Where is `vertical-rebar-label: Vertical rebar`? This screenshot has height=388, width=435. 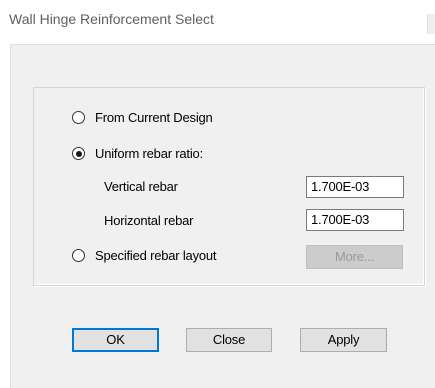 vertical-rebar-label: Vertical rebar is located at coordinates (141, 186).